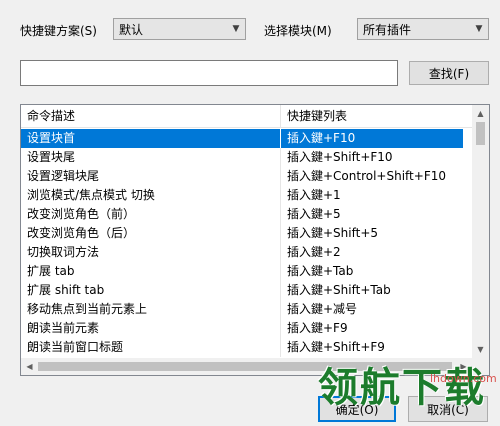 This screenshot has width=500, height=426. Describe the element at coordinates (366, 176) in the screenshot. I see `shortcut-cell: 插入鍵+Control+Shift+F10` at that location.